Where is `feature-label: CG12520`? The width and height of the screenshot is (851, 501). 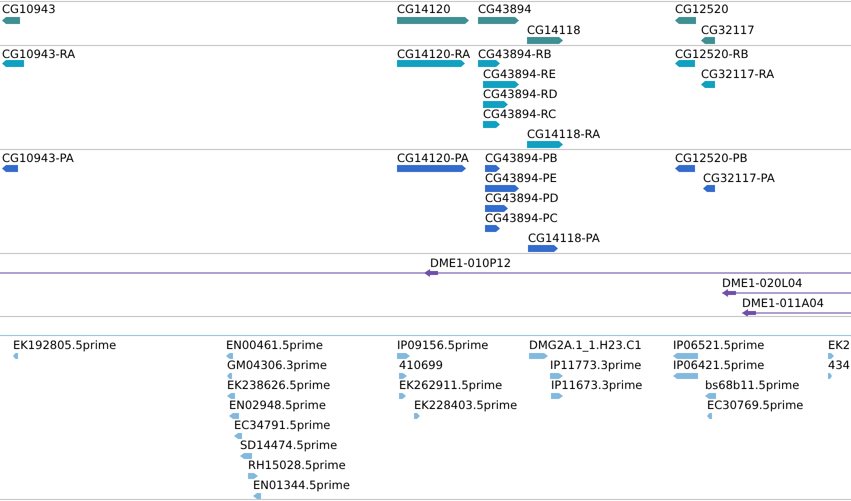 feature-label: CG12520 is located at coordinates (702, 9).